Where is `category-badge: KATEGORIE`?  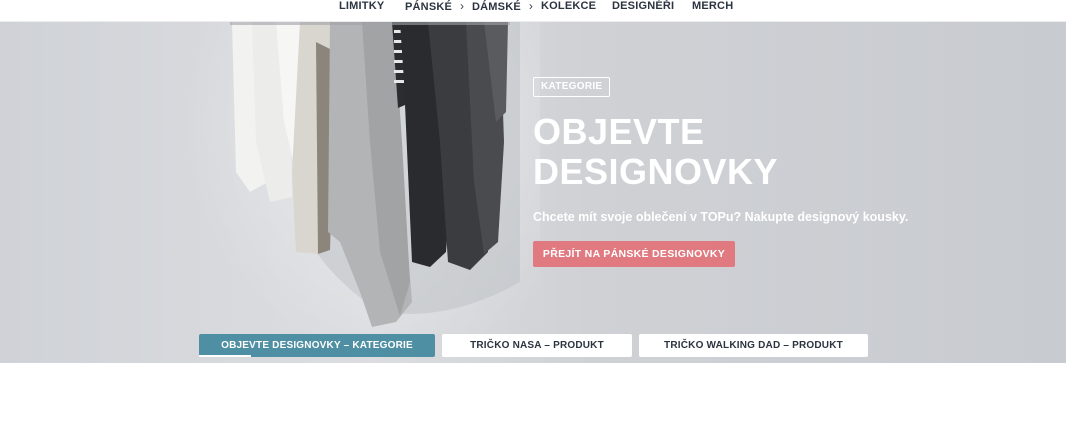 category-badge: KATEGORIE is located at coordinates (572, 87).